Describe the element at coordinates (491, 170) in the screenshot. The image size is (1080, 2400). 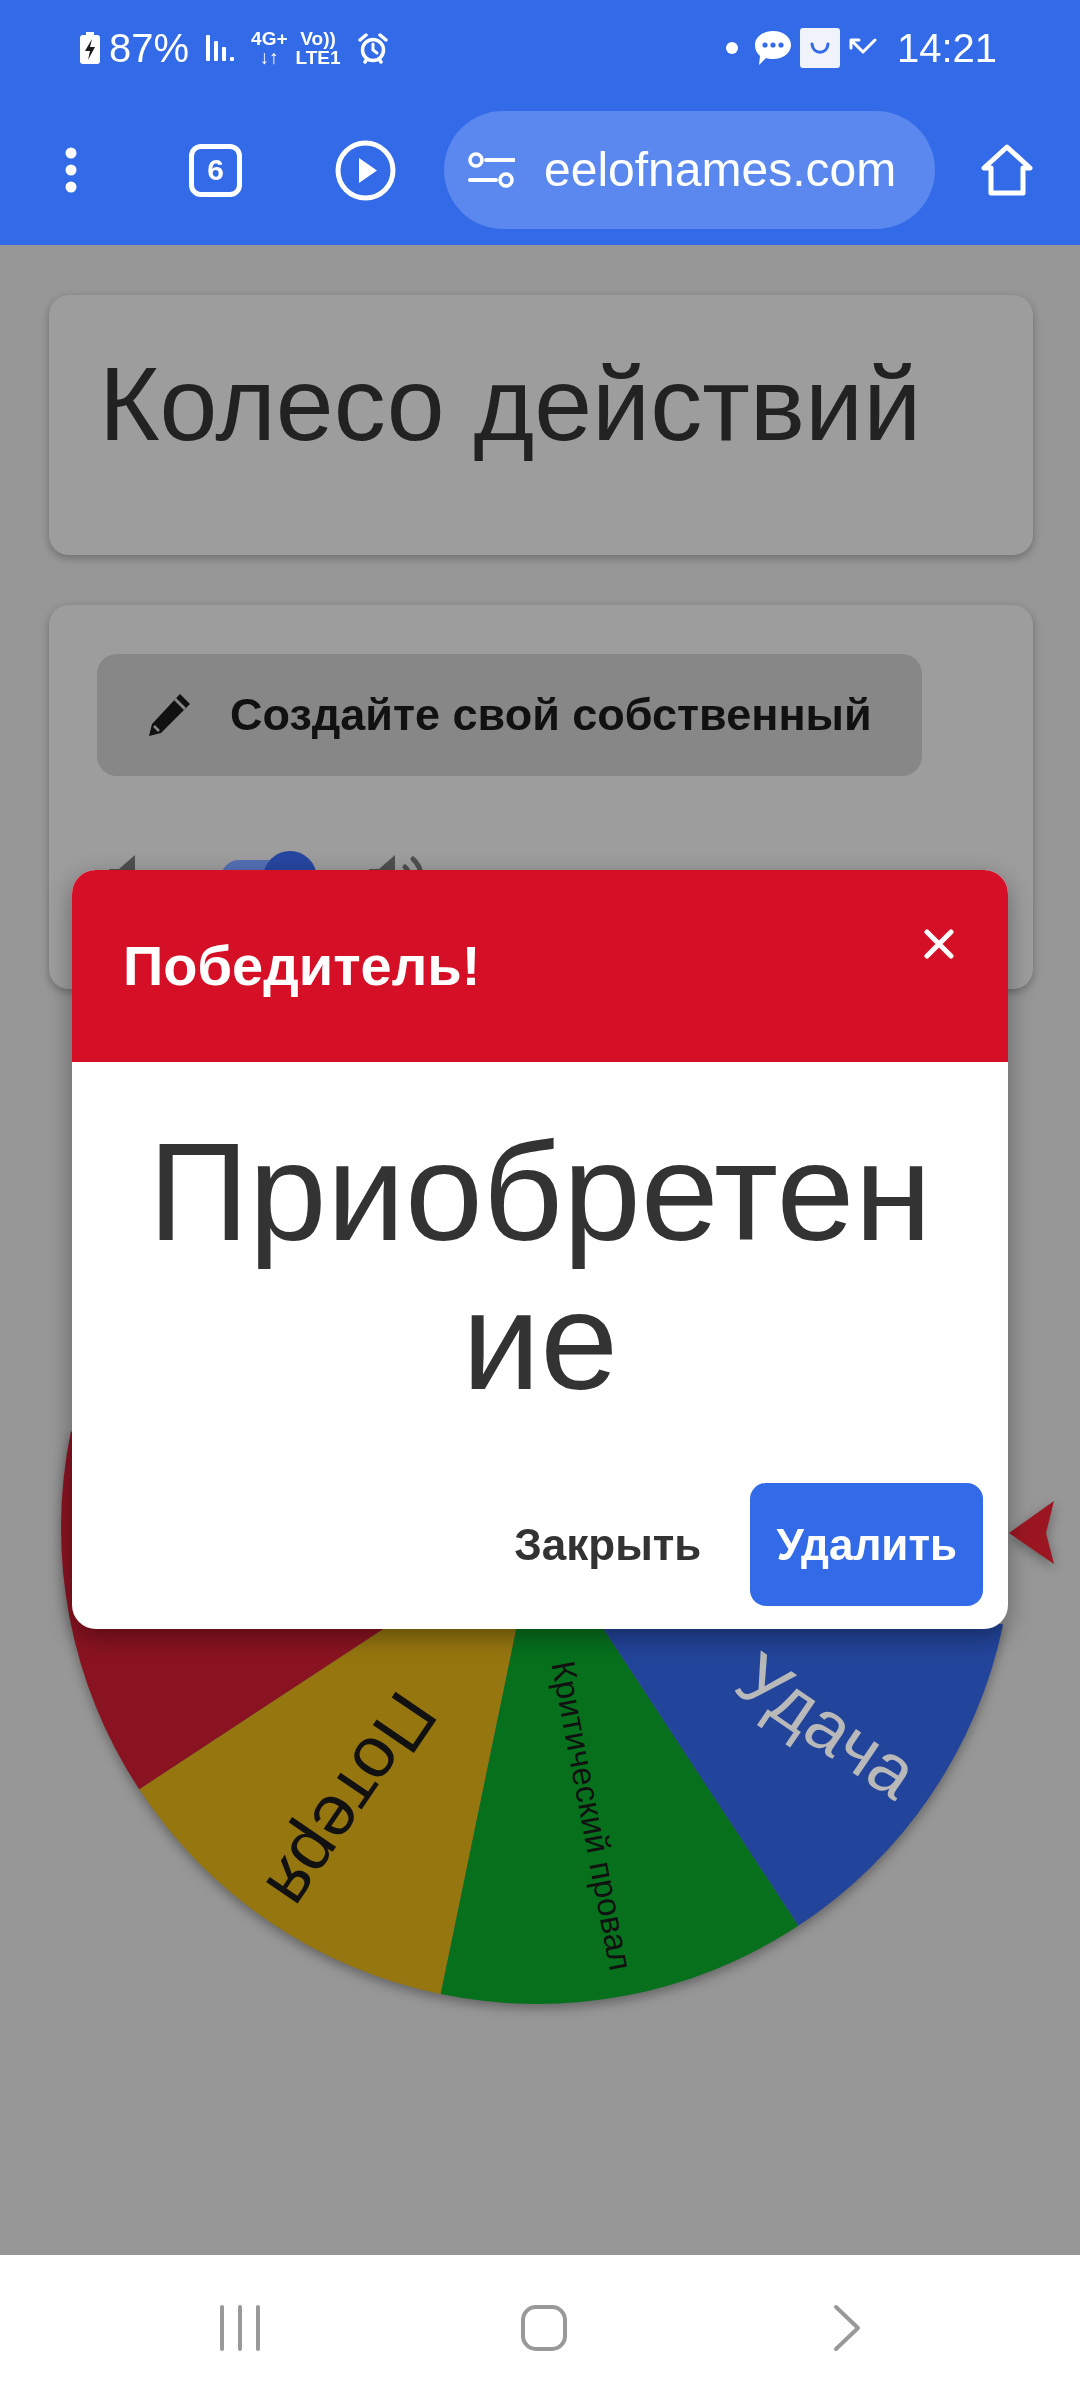
I see `site-settings-icon` at that location.